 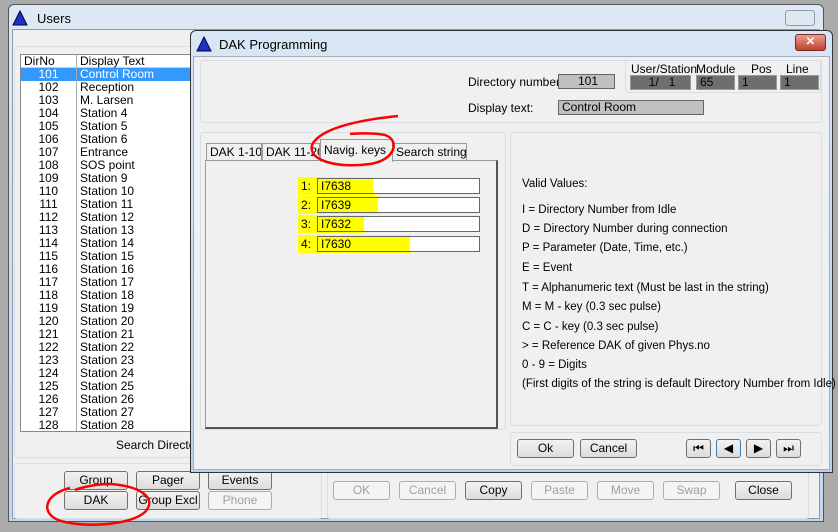 I want to click on pos-field: 1, so click(x=757, y=82).